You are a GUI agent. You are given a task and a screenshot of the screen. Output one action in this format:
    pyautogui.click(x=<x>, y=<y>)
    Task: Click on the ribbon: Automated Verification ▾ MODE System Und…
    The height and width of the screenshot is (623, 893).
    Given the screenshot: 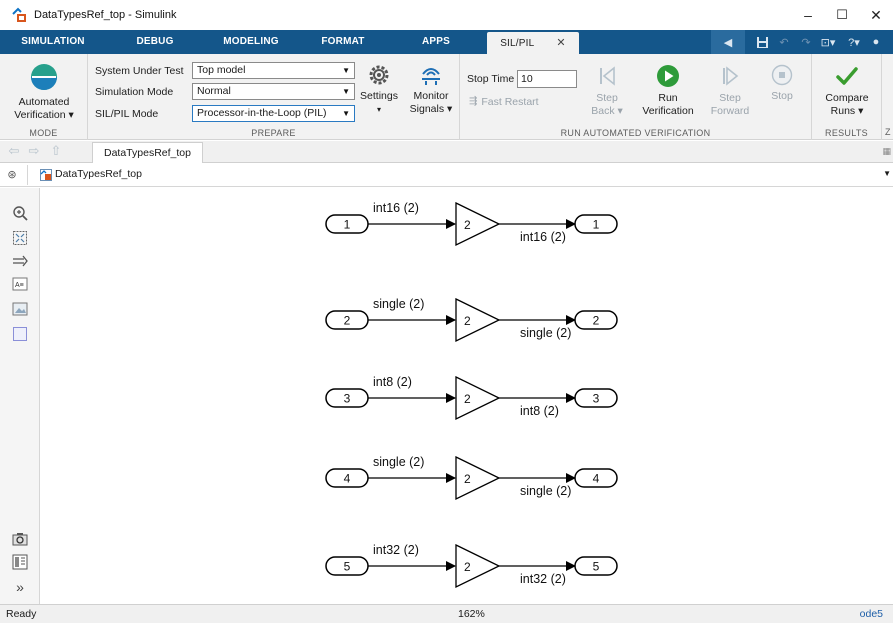 What is the action you would take?
    pyautogui.click(x=446, y=97)
    